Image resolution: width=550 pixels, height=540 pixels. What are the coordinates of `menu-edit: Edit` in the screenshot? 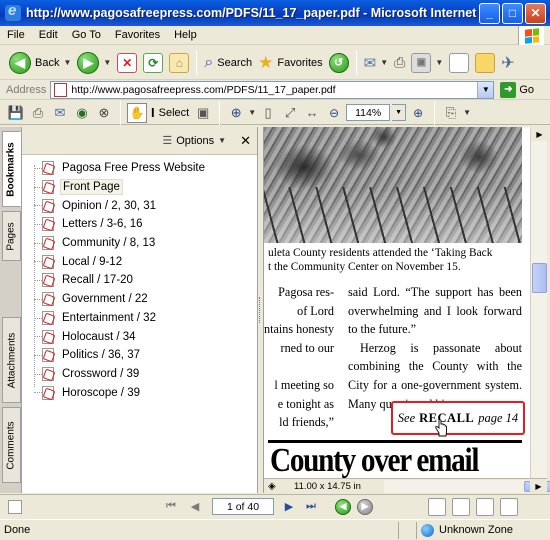 It's located at (48, 35).